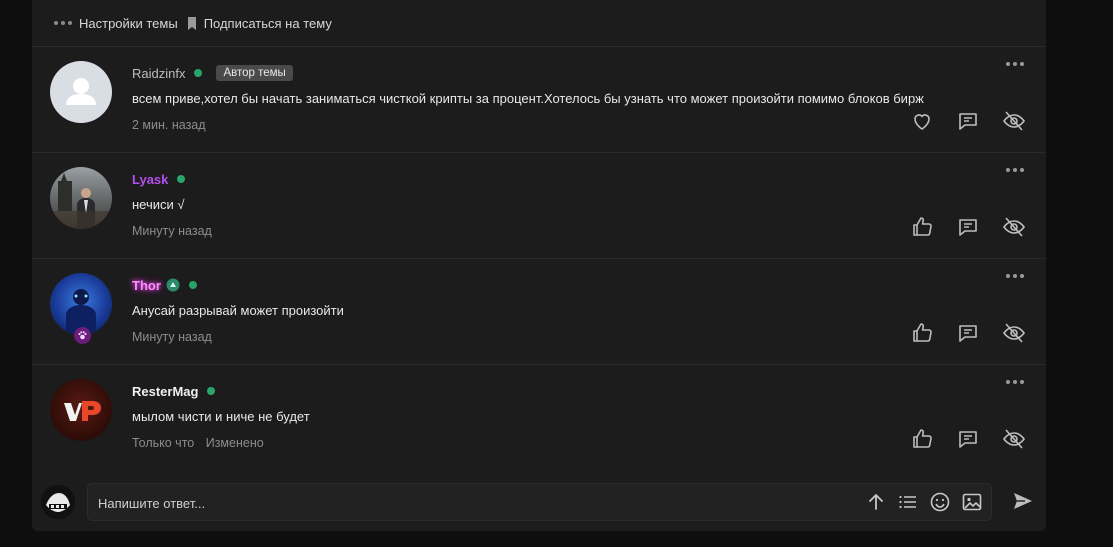  I want to click on default-user-avatar-icon, so click(81, 91).